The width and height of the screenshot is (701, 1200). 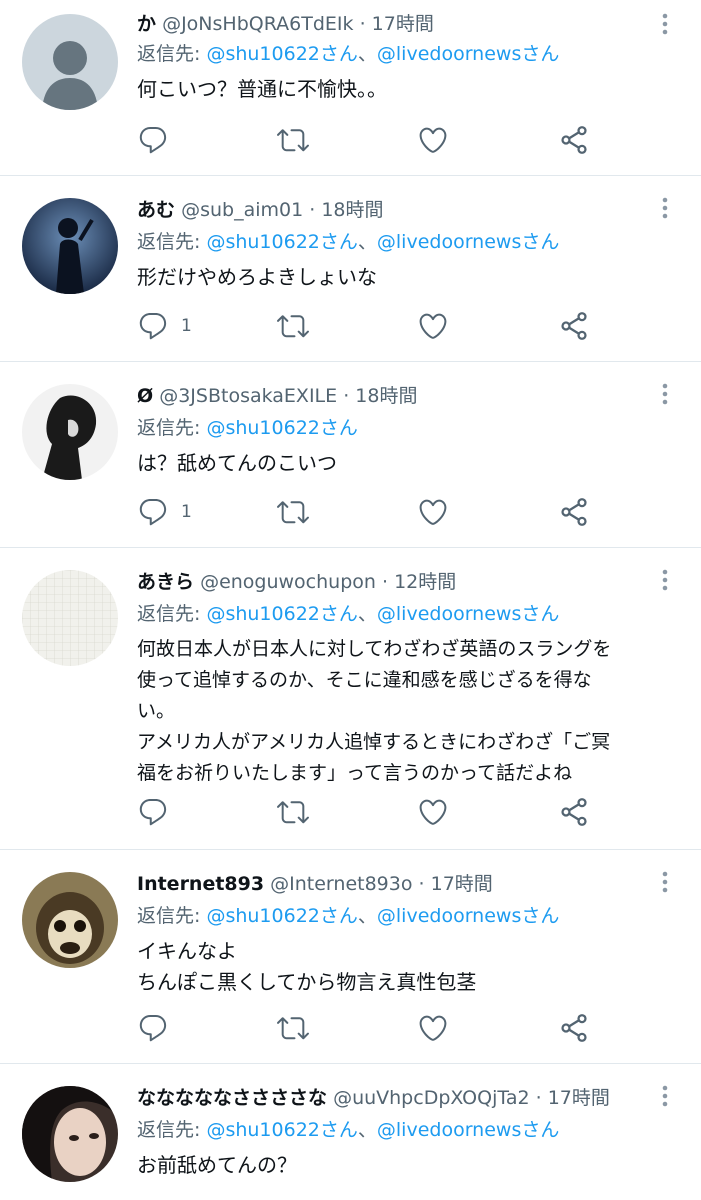 What do you see at coordinates (232, 1098) in the screenshot?
I see `display-name: なななななささささな` at bounding box center [232, 1098].